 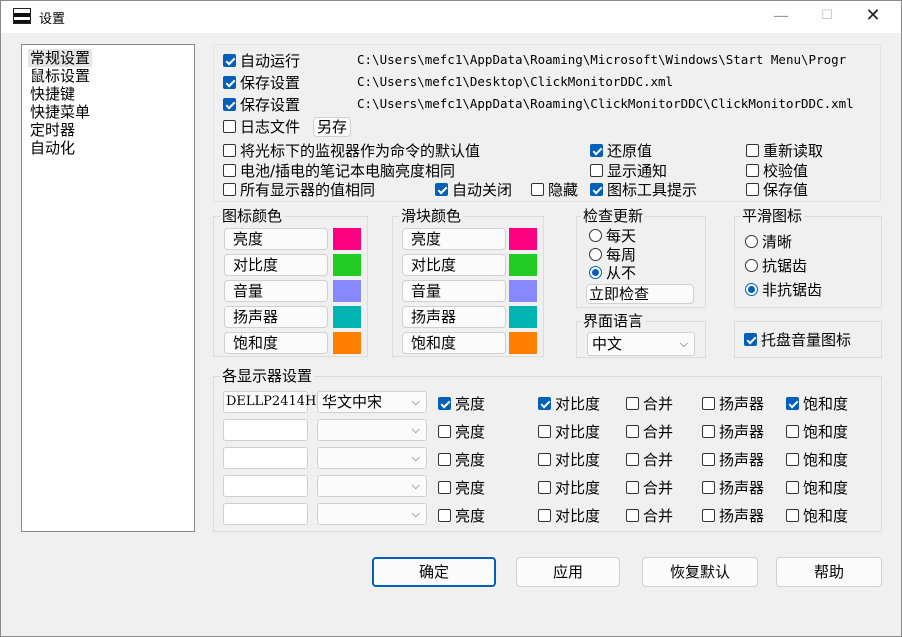 I want to click on nav-item-mouse: 鼠标设置, so click(x=60, y=76).